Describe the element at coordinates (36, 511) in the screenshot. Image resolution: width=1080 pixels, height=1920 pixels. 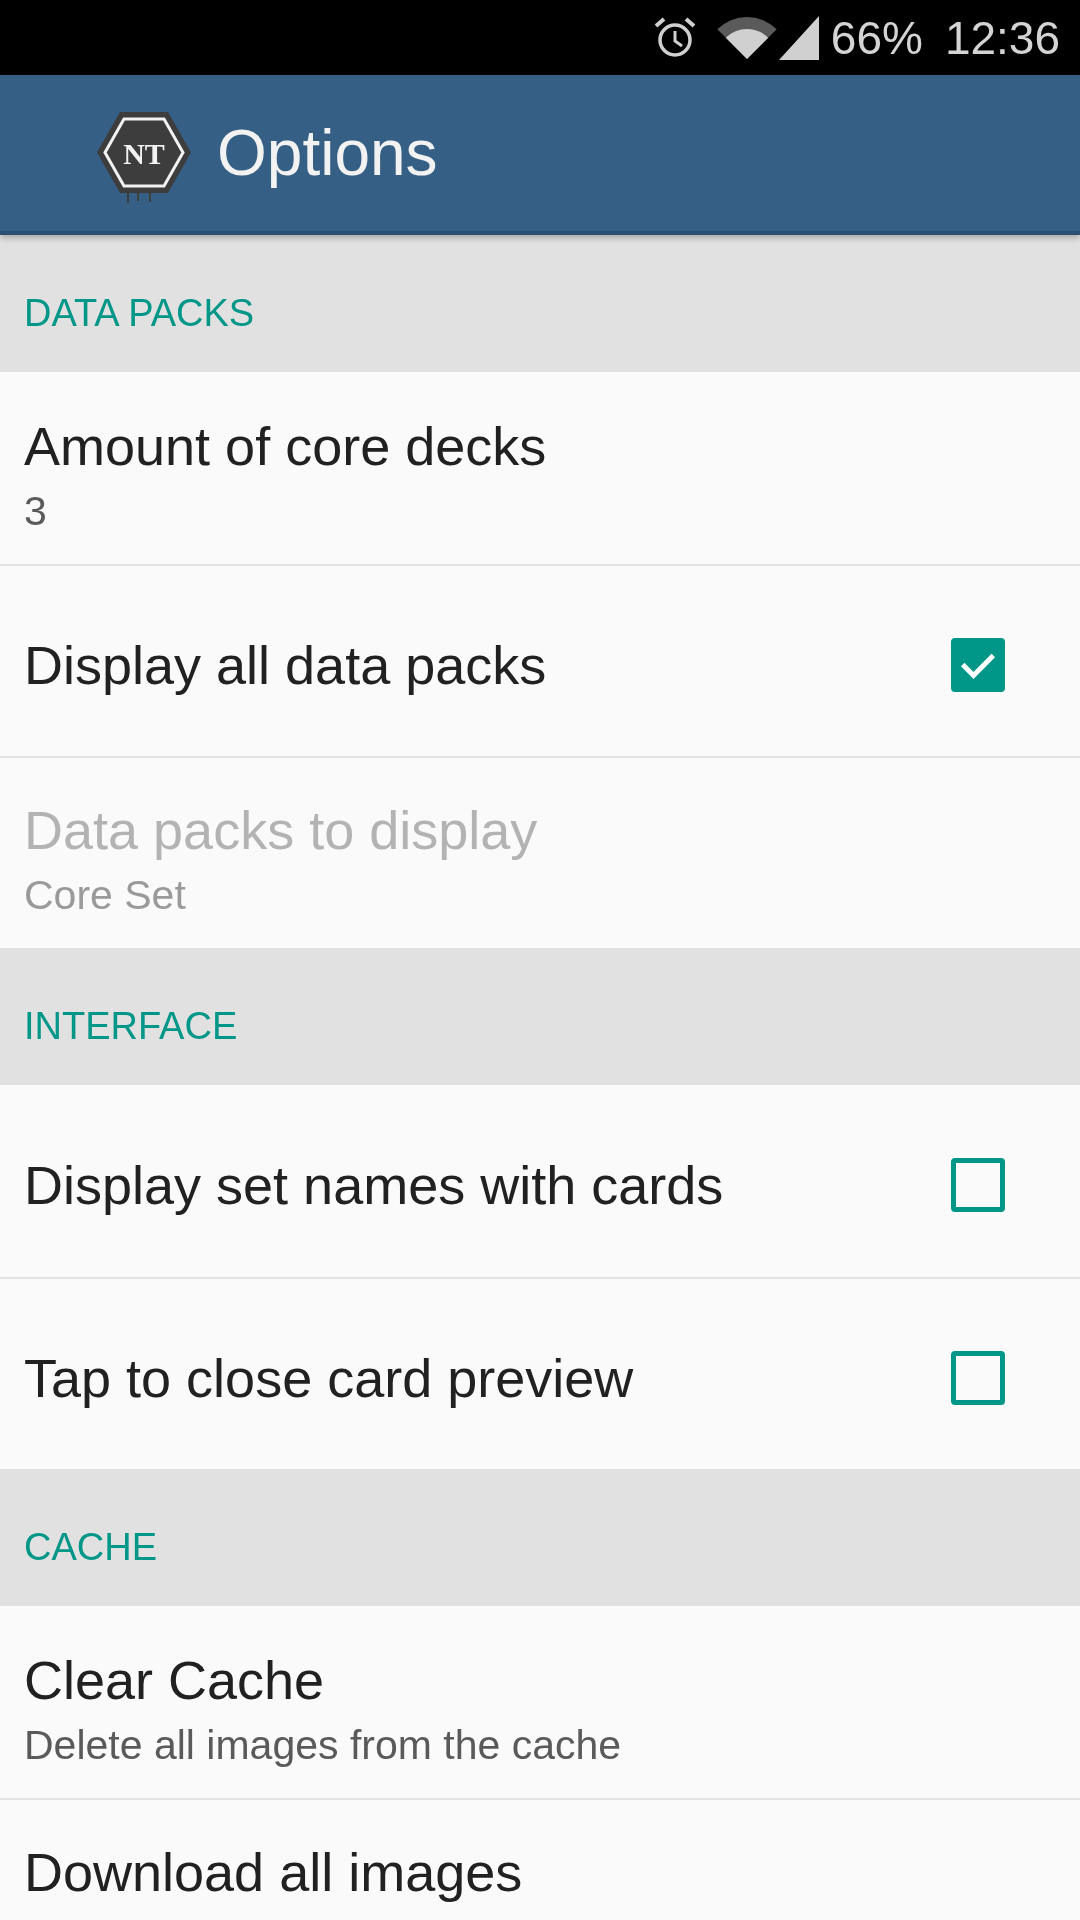
I see `setting-summary: 3` at that location.